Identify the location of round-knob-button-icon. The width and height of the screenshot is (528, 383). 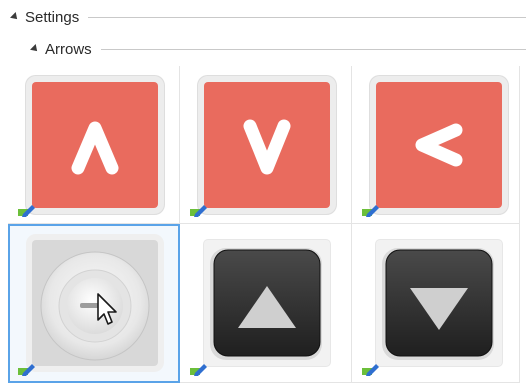
(95, 303).